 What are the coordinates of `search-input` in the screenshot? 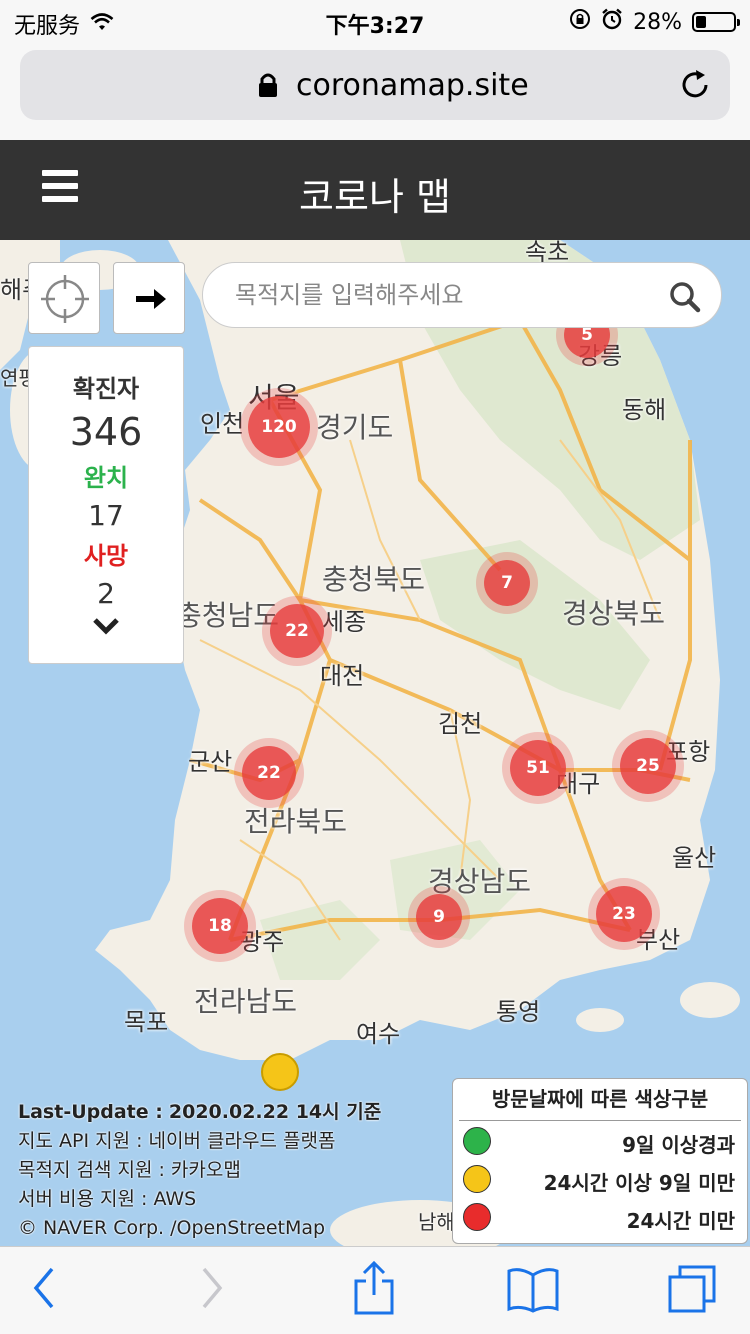 It's located at (445, 295).